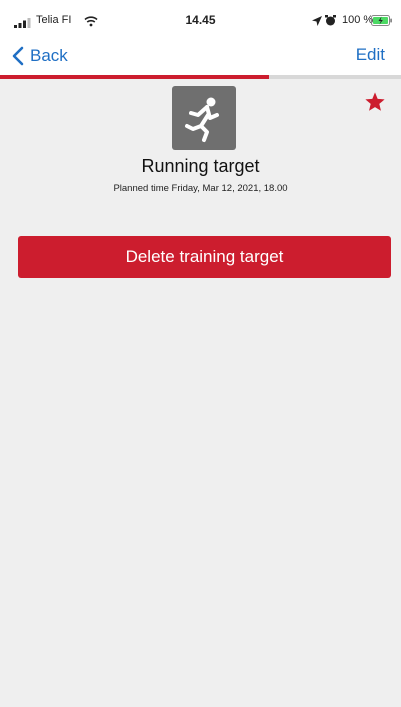  I want to click on location-arrow-icon, so click(317, 21).